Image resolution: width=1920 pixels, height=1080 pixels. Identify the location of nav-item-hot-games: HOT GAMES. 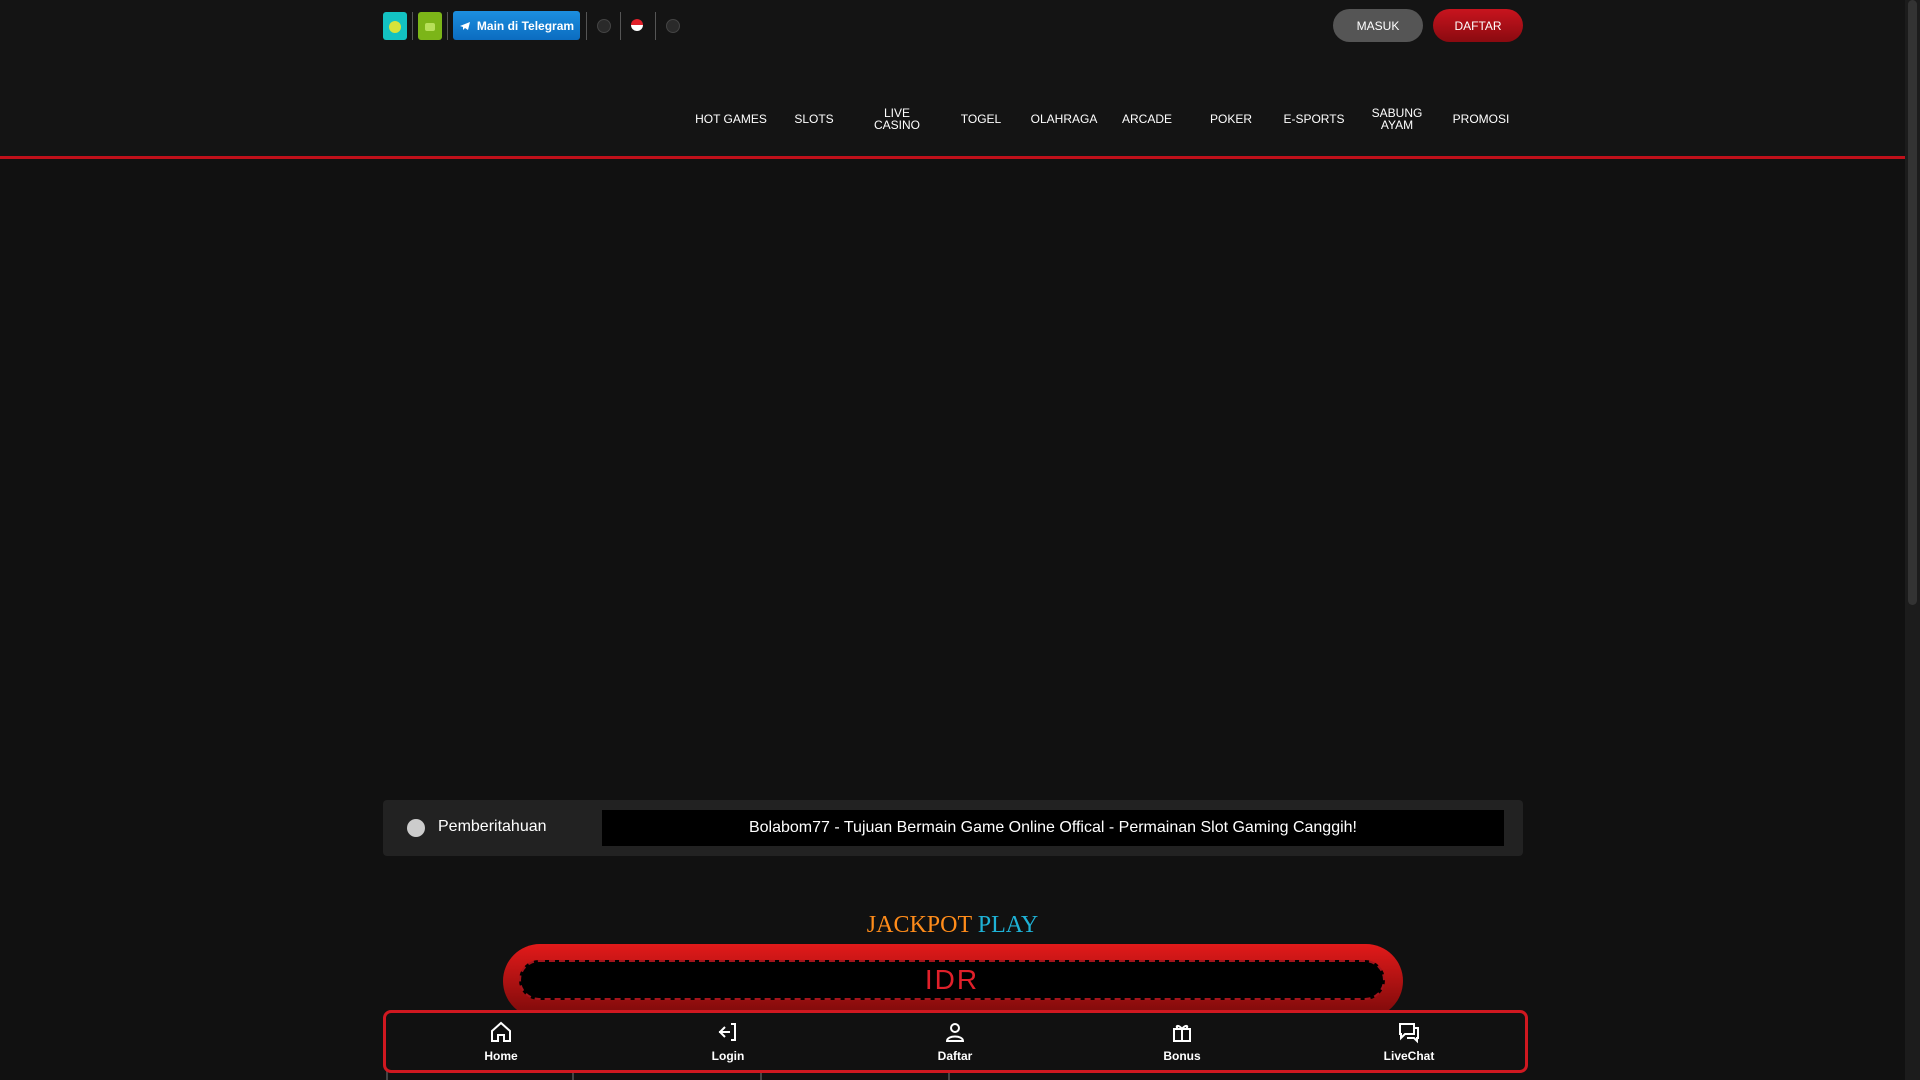
(731, 119).